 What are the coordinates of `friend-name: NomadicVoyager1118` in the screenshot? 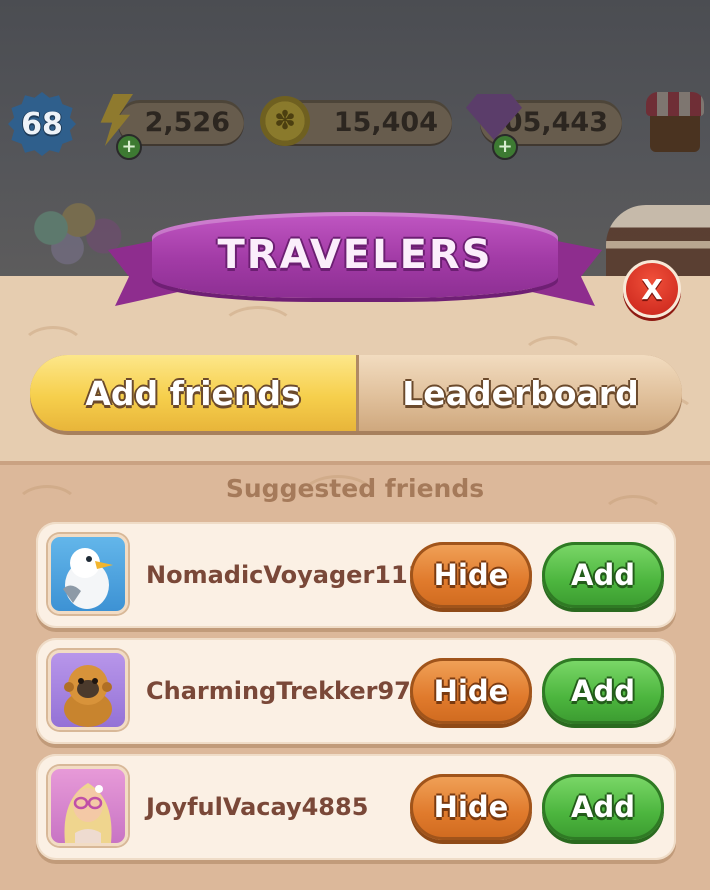 It's located at (294, 575).